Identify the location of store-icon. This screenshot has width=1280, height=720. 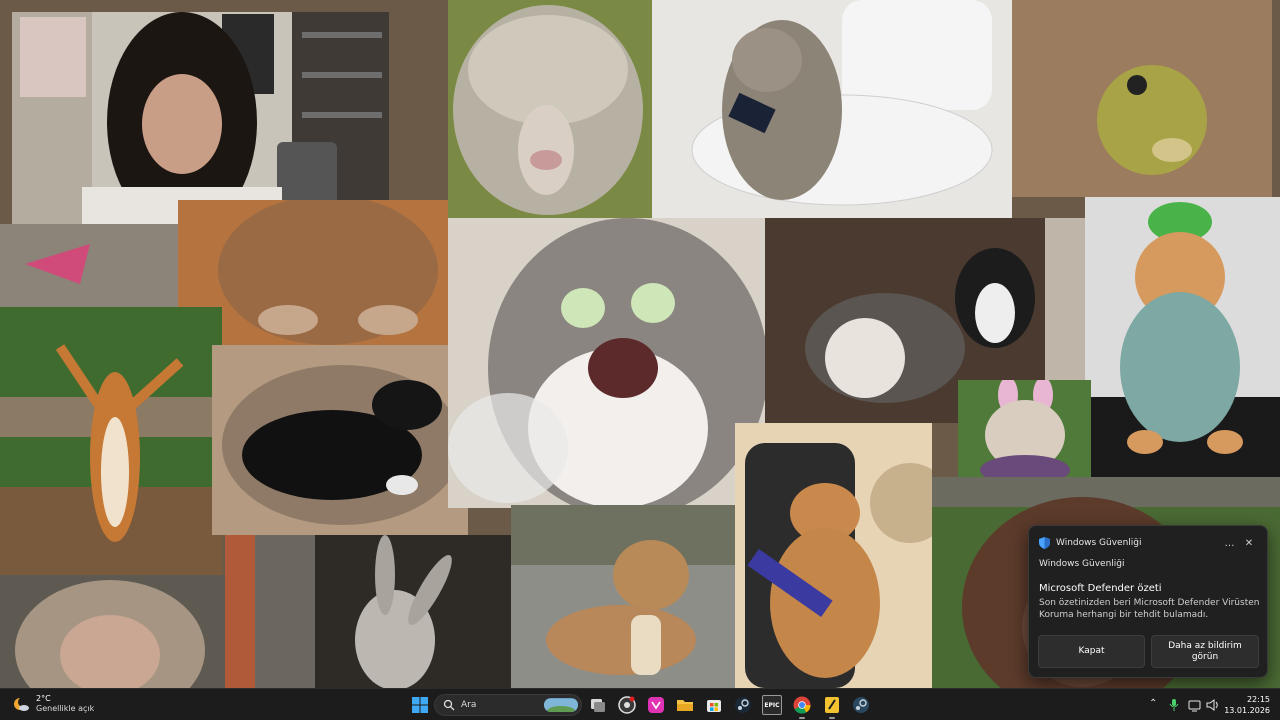
(714, 705).